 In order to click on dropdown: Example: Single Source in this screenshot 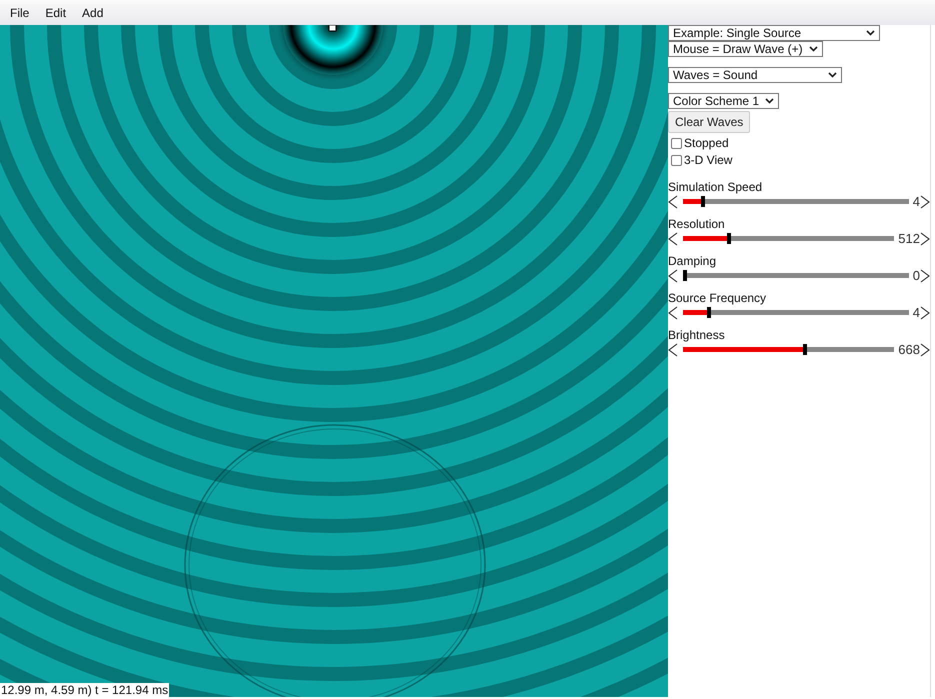, I will do `click(774, 33)`.